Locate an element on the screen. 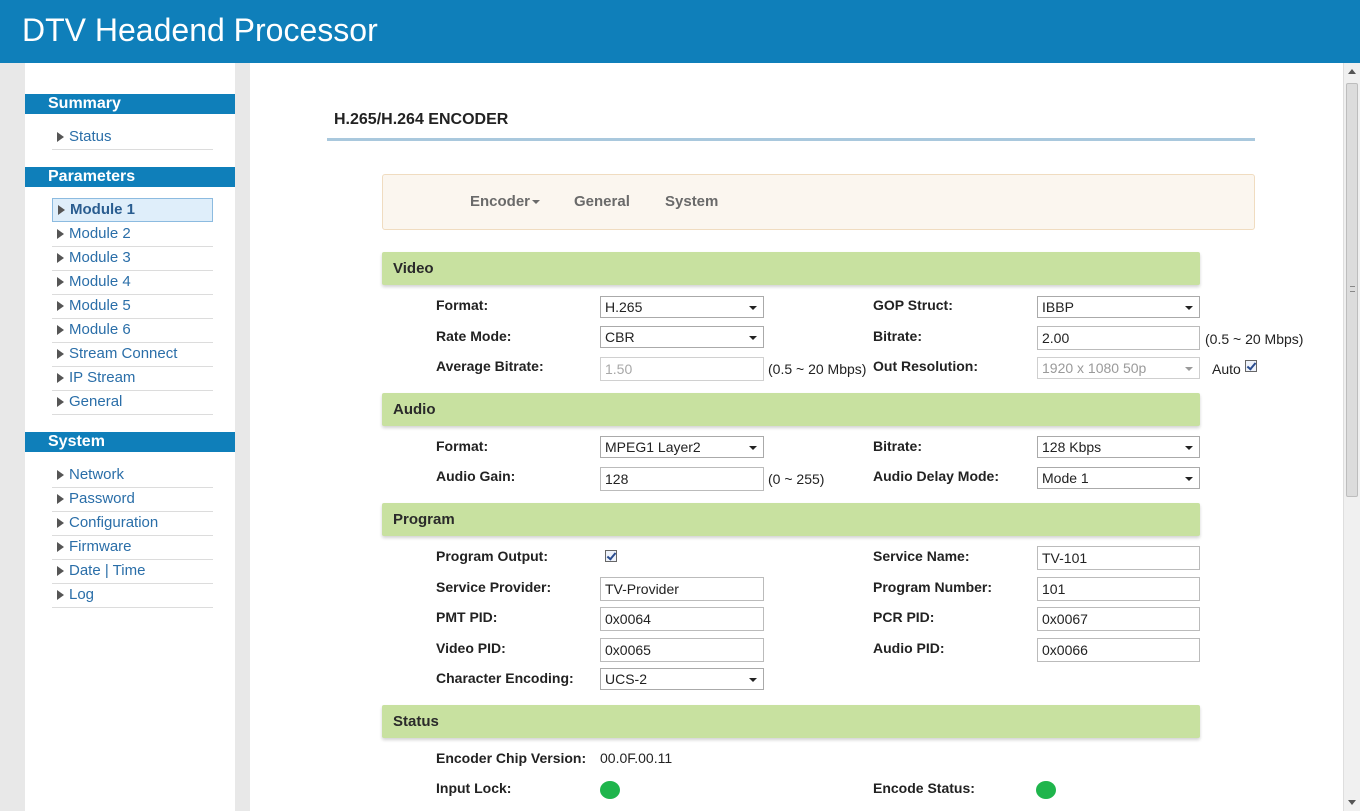  audio-delay-mode-select: Mode 1 is located at coordinates (1118, 478).